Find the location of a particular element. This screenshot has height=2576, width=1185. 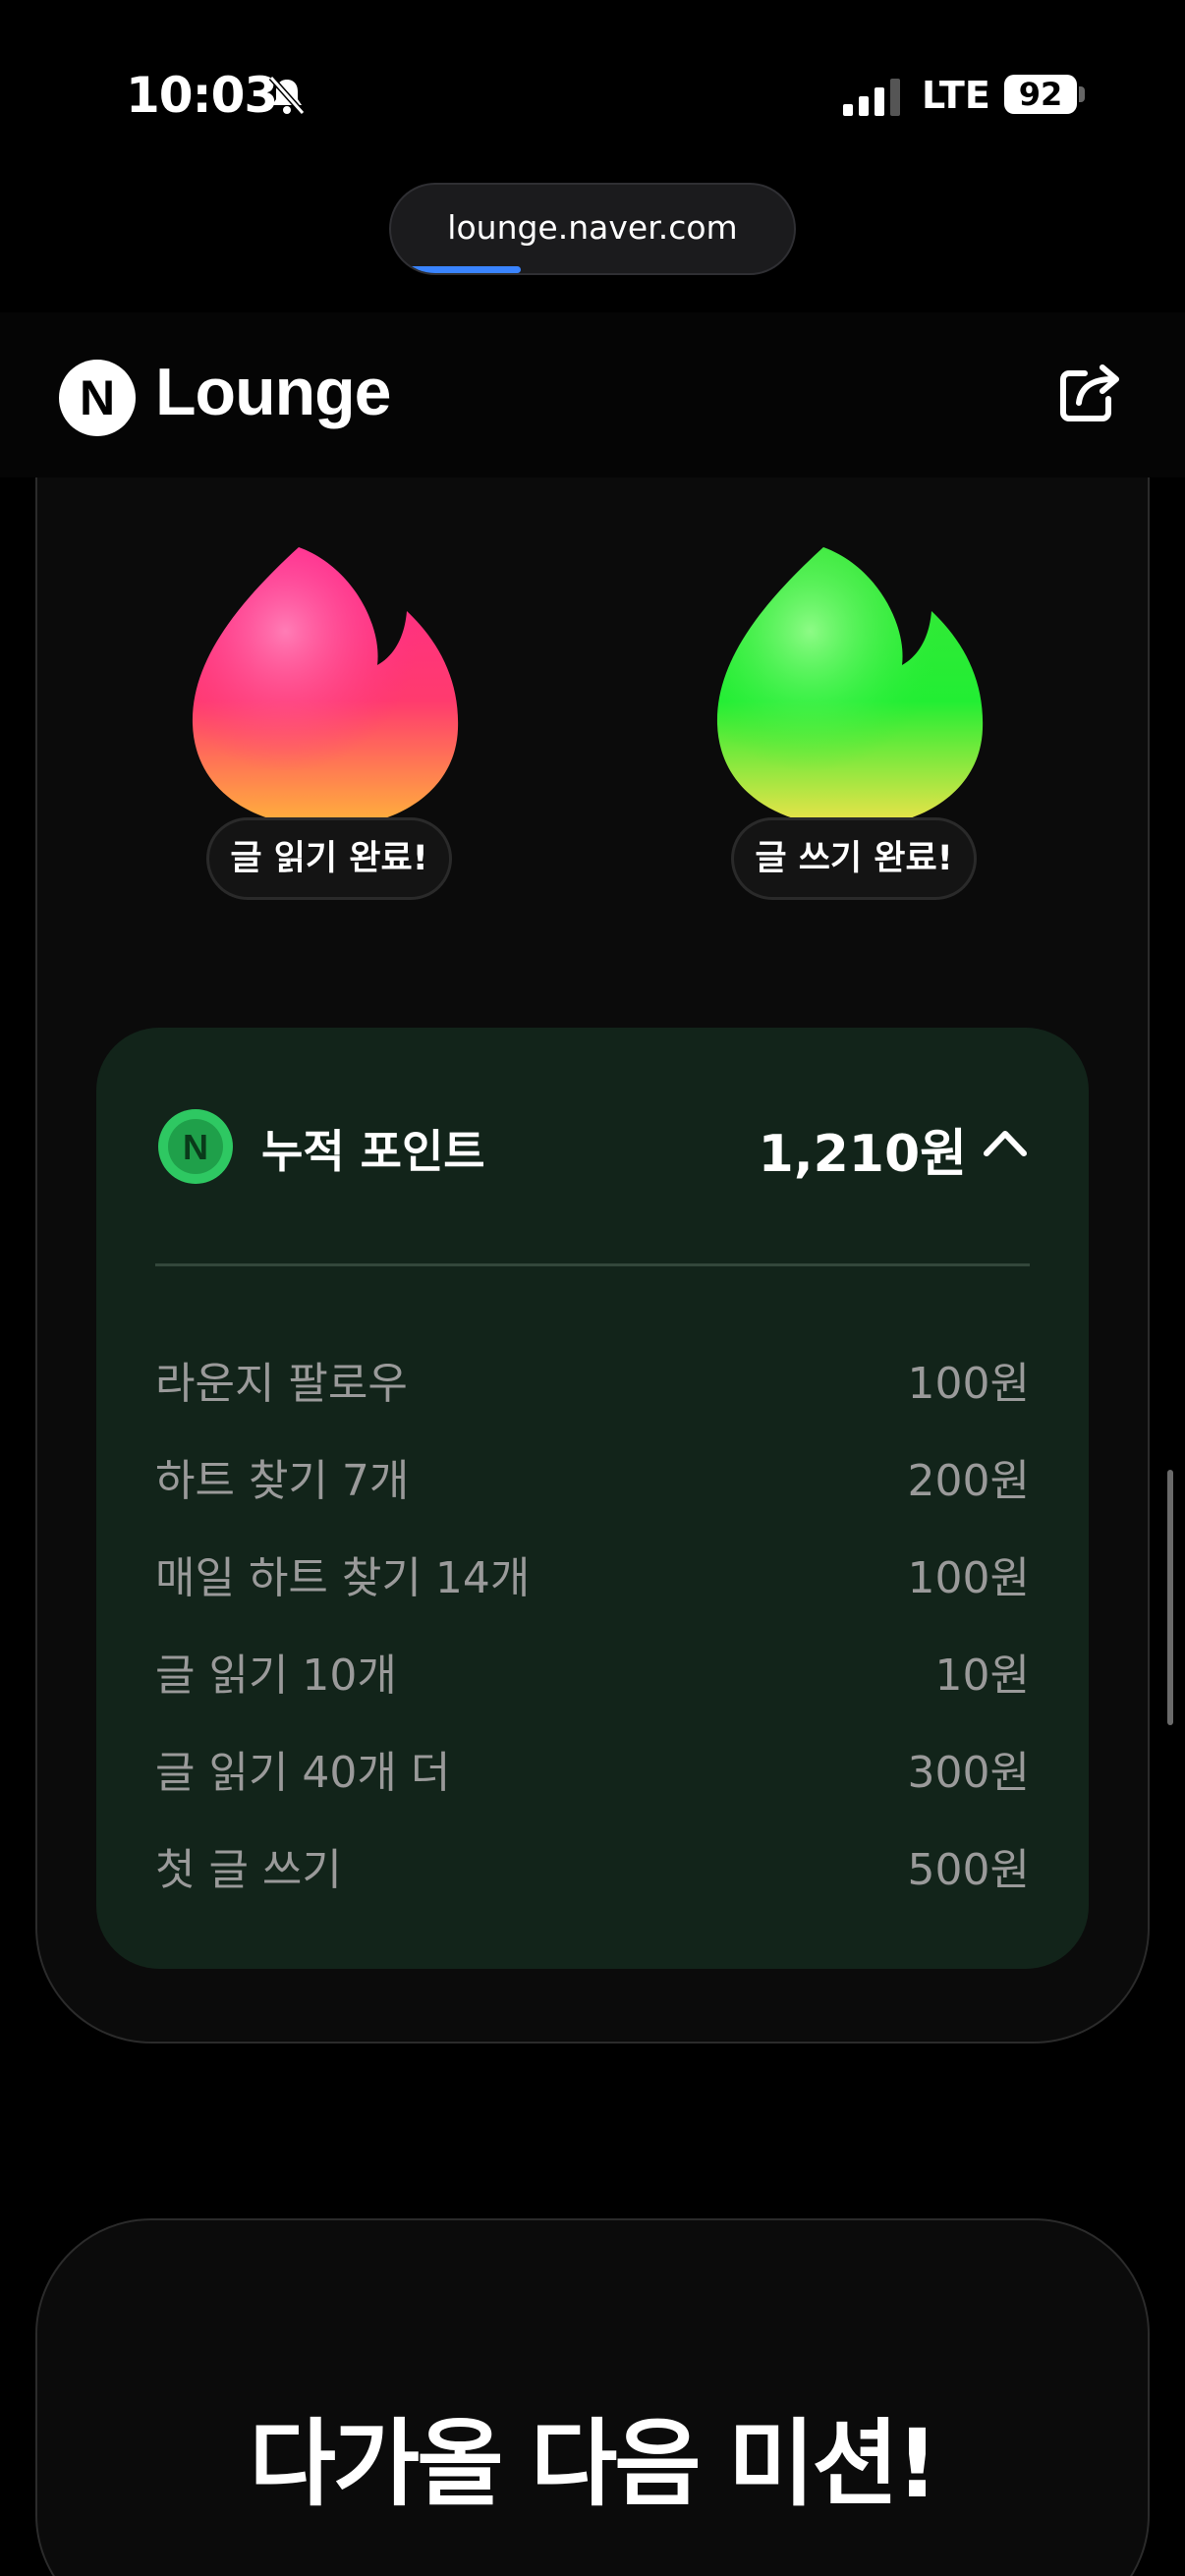

battery-indicator: 92 is located at coordinates (1041, 94).